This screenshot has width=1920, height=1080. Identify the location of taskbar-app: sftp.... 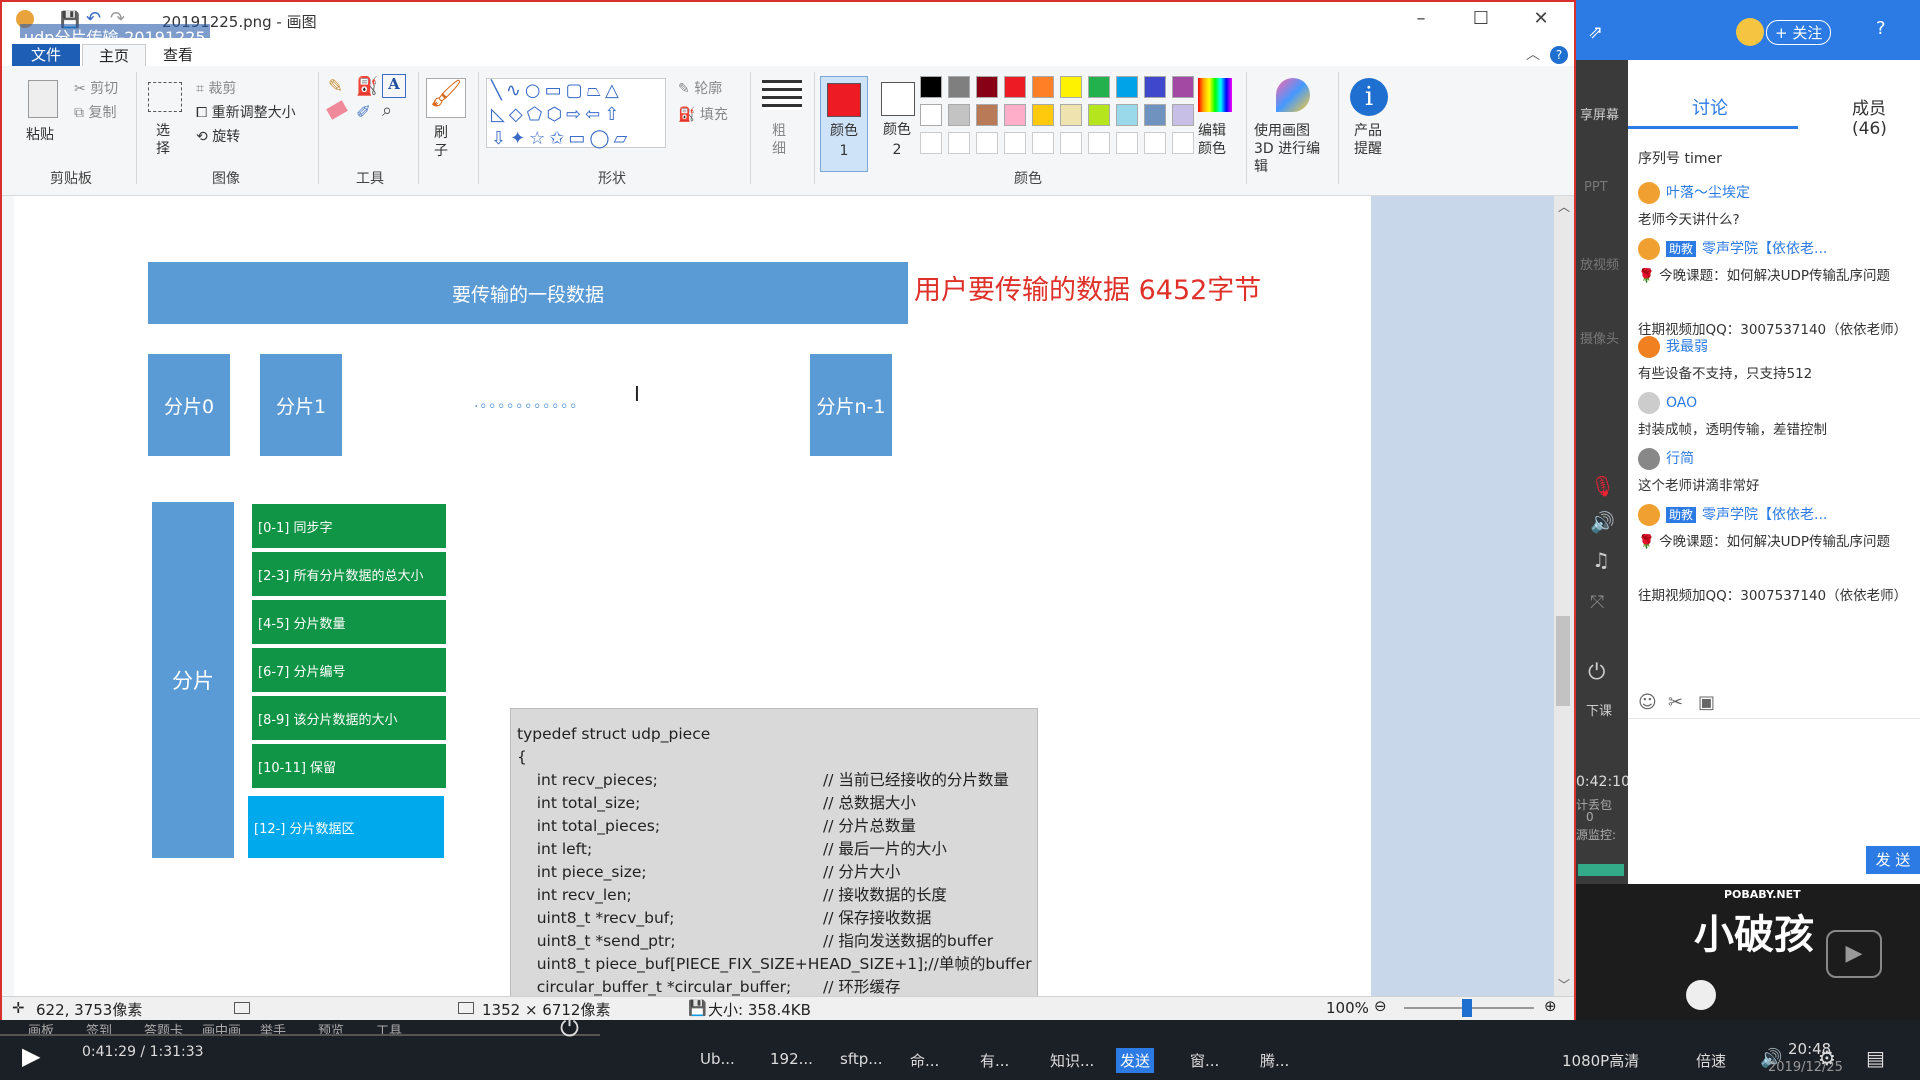
(861, 1059).